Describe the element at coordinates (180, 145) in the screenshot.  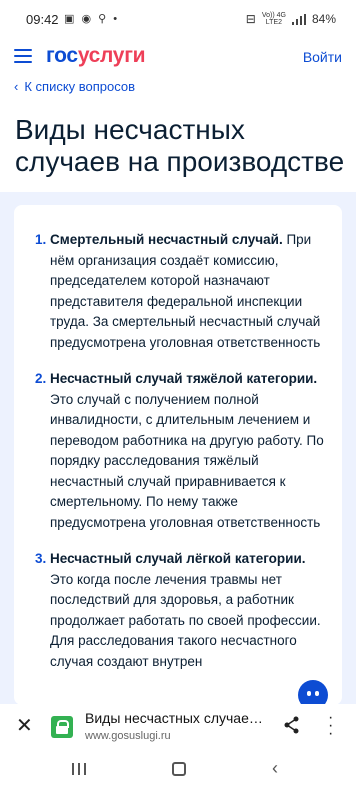
I see `page-title: Виды несчастных случаев на производстве` at that location.